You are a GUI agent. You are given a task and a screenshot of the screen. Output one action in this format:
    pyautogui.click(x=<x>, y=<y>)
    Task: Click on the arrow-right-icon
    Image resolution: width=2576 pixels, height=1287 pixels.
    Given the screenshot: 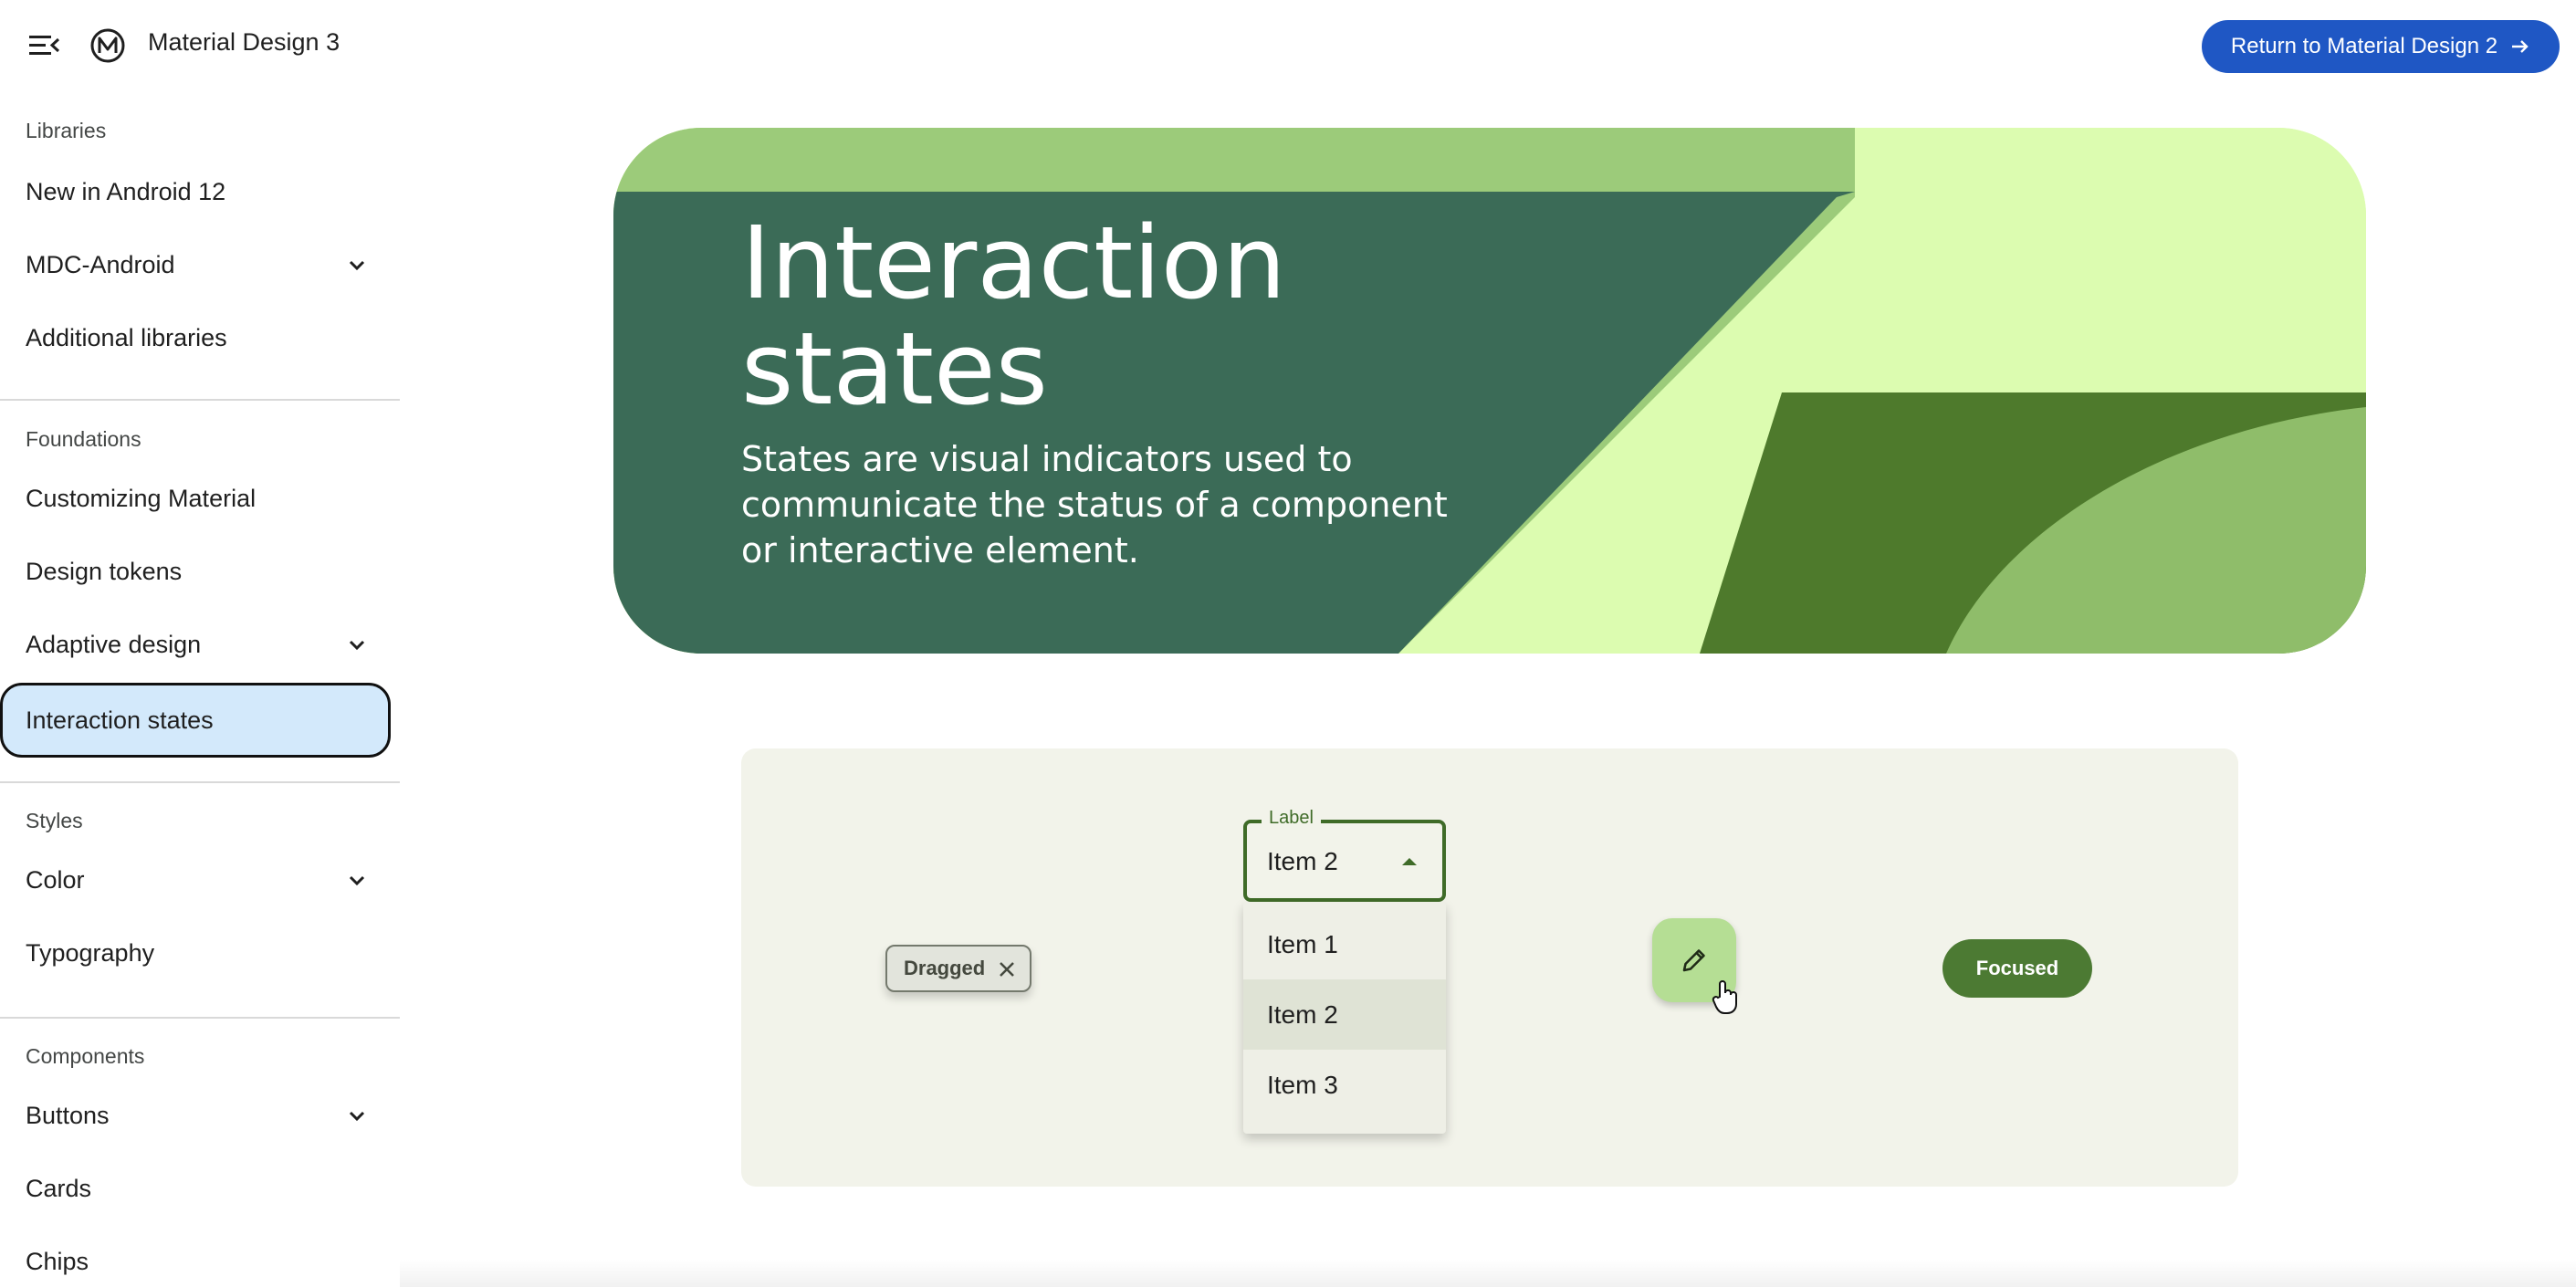 What is the action you would take?
    pyautogui.click(x=2520, y=47)
    